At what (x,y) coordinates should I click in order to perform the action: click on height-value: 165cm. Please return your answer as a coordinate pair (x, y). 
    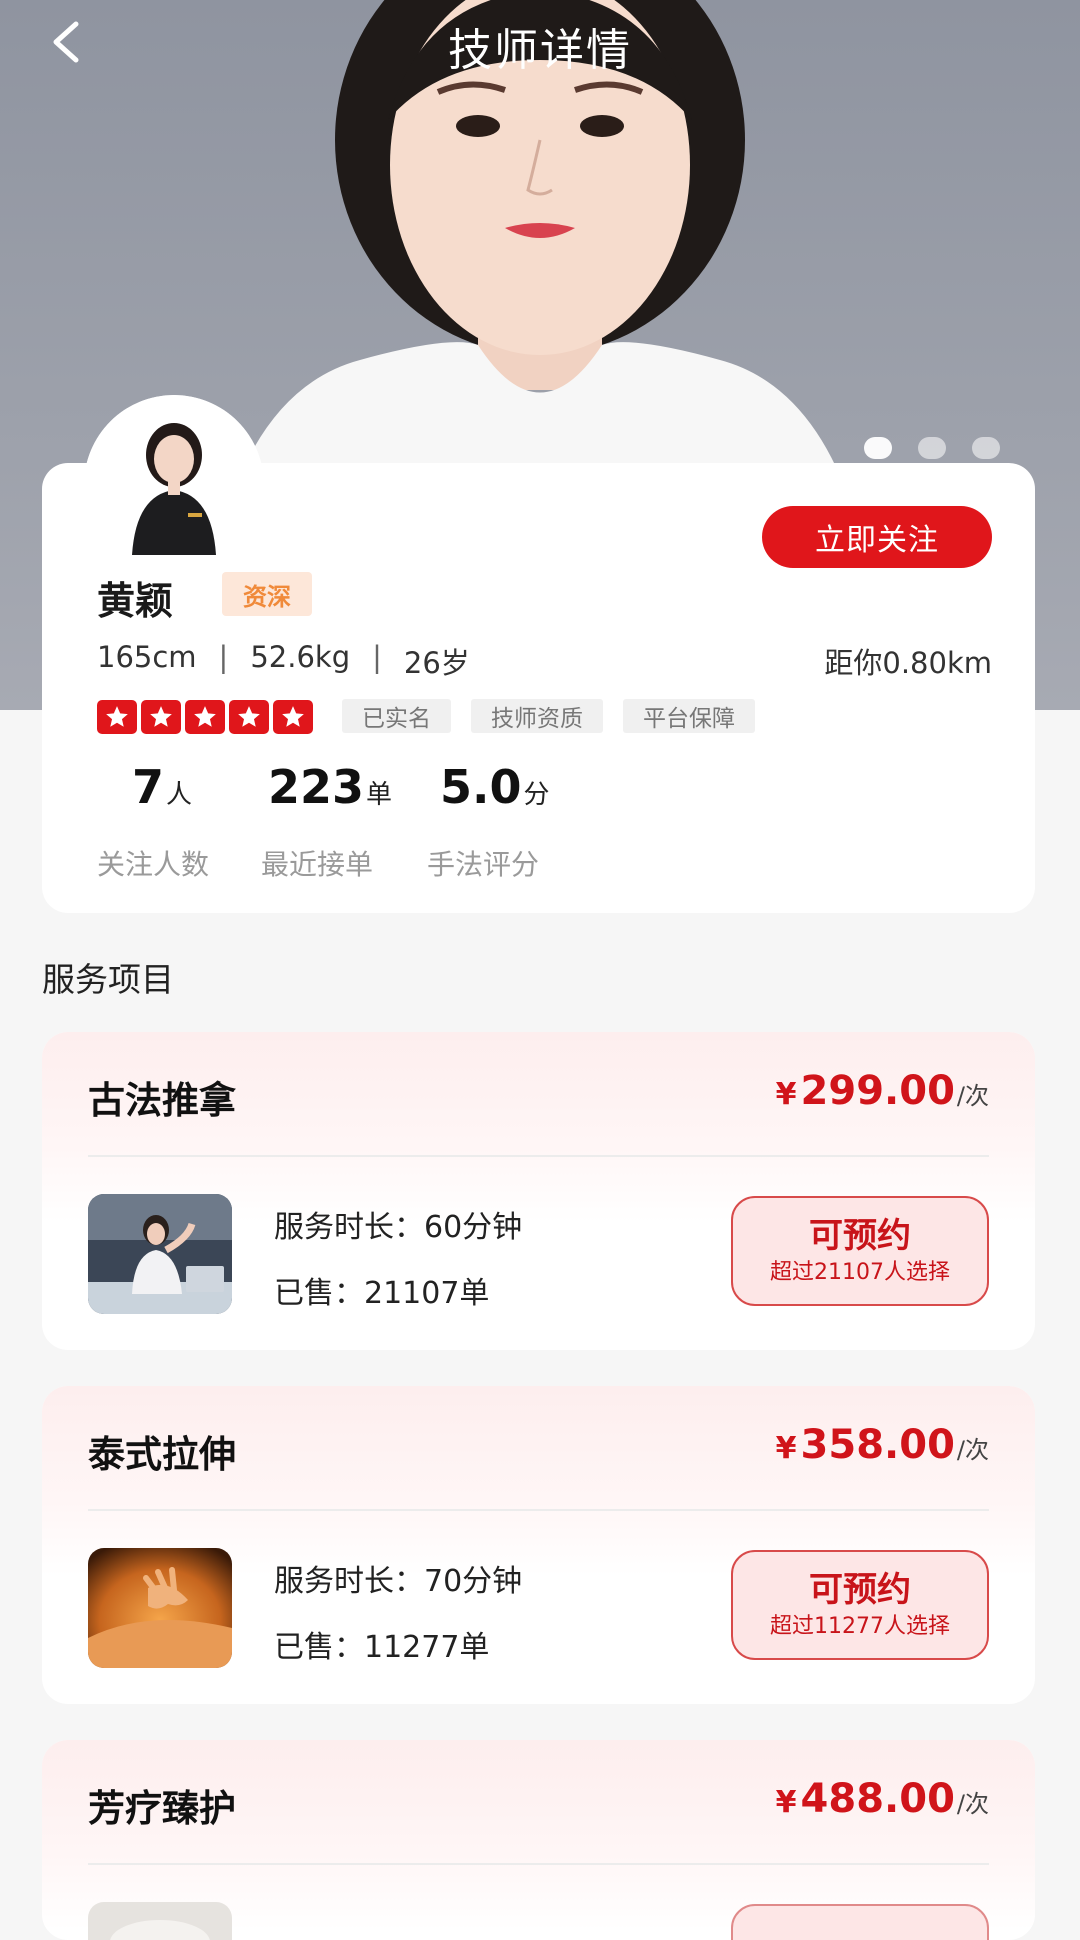
    Looking at the image, I should click on (147, 657).